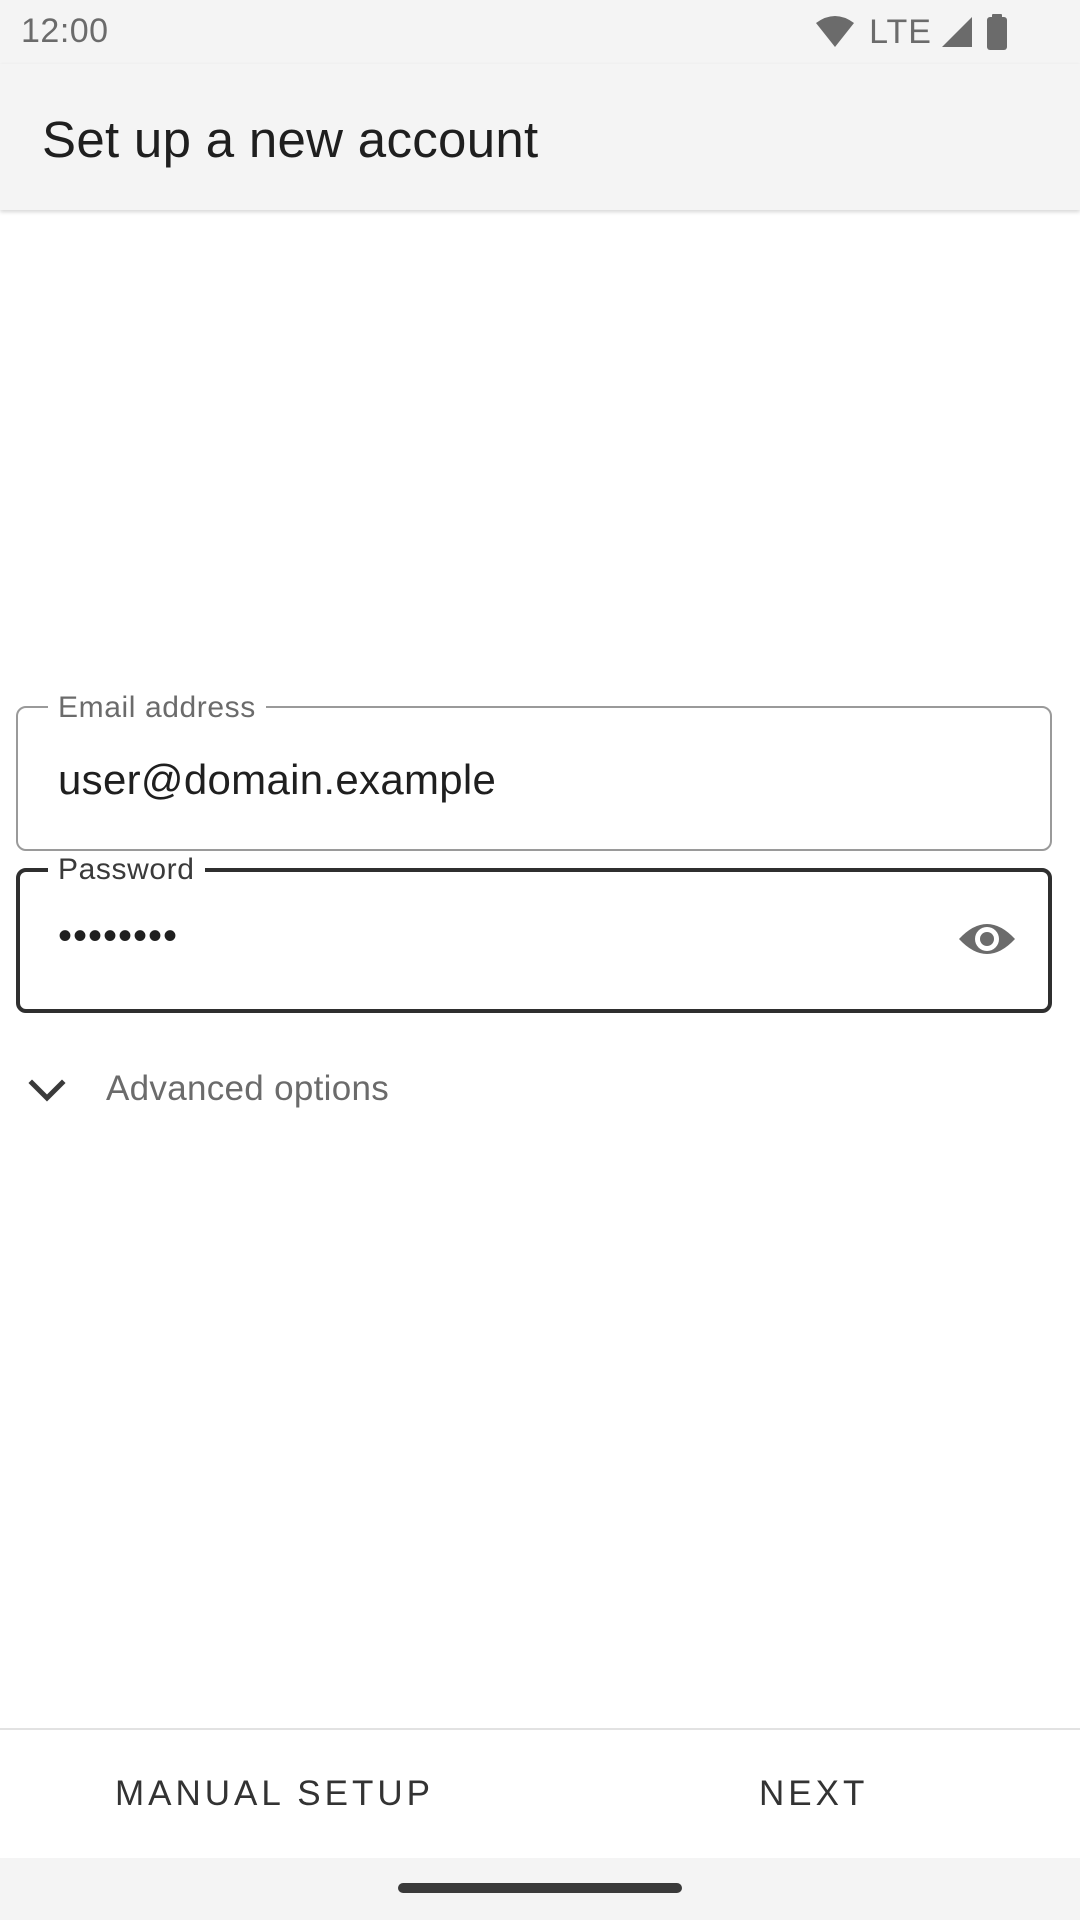 The height and width of the screenshot is (1920, 1080). What do you see at coordinates (900, 31) in the screenshot?
I see `network-type: LTE` at bounding box center [900, 31].